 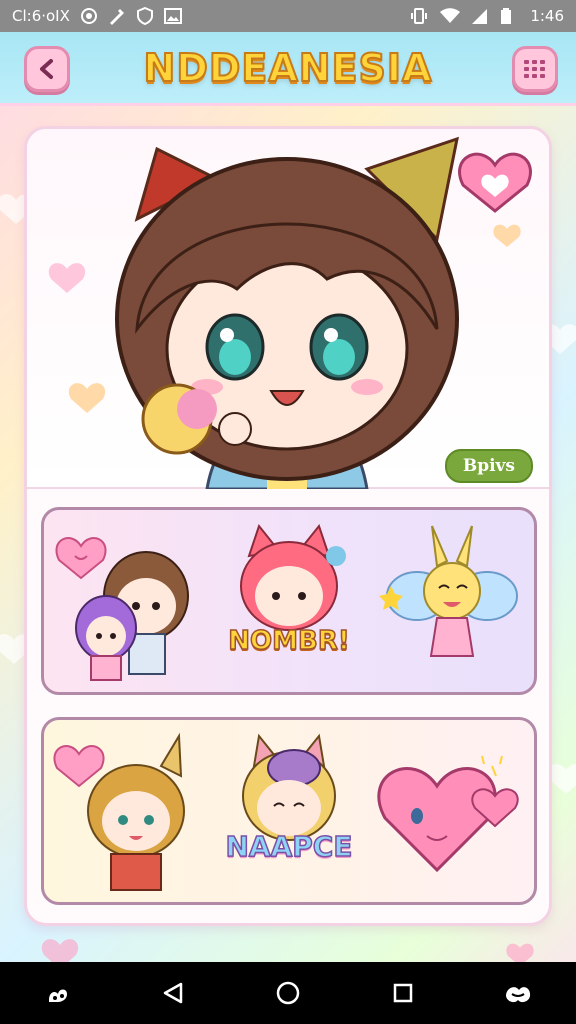 What do you see at coordinates (419, 16) in the screenshot?
I see `vibrate-icon` at bounding box center [419, 16].